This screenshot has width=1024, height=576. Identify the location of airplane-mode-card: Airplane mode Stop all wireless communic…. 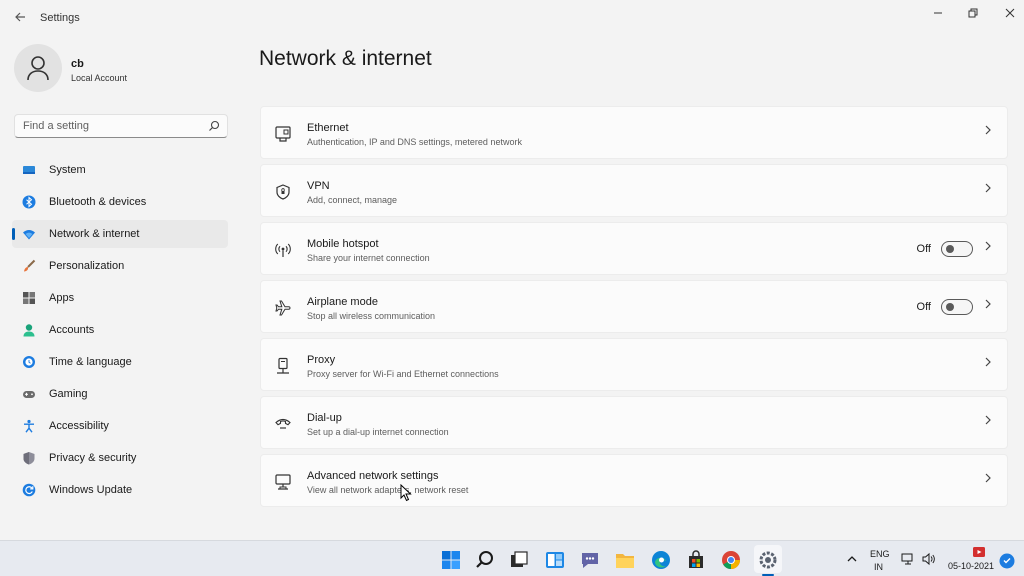
(634, 306).